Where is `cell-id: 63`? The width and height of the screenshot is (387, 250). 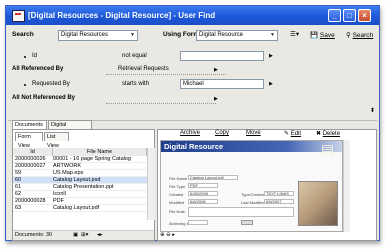
cell-id: 63 is located at coordinates (18, 208).